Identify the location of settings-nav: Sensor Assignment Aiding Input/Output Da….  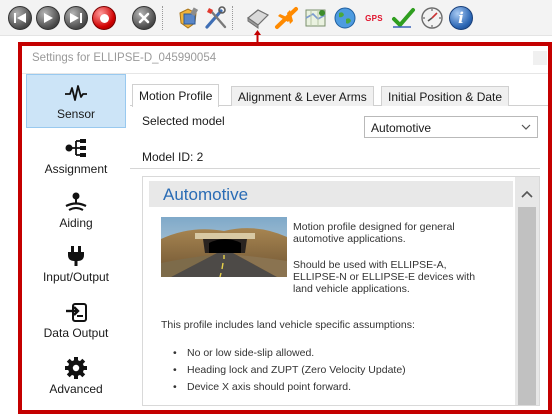
(76, 243).